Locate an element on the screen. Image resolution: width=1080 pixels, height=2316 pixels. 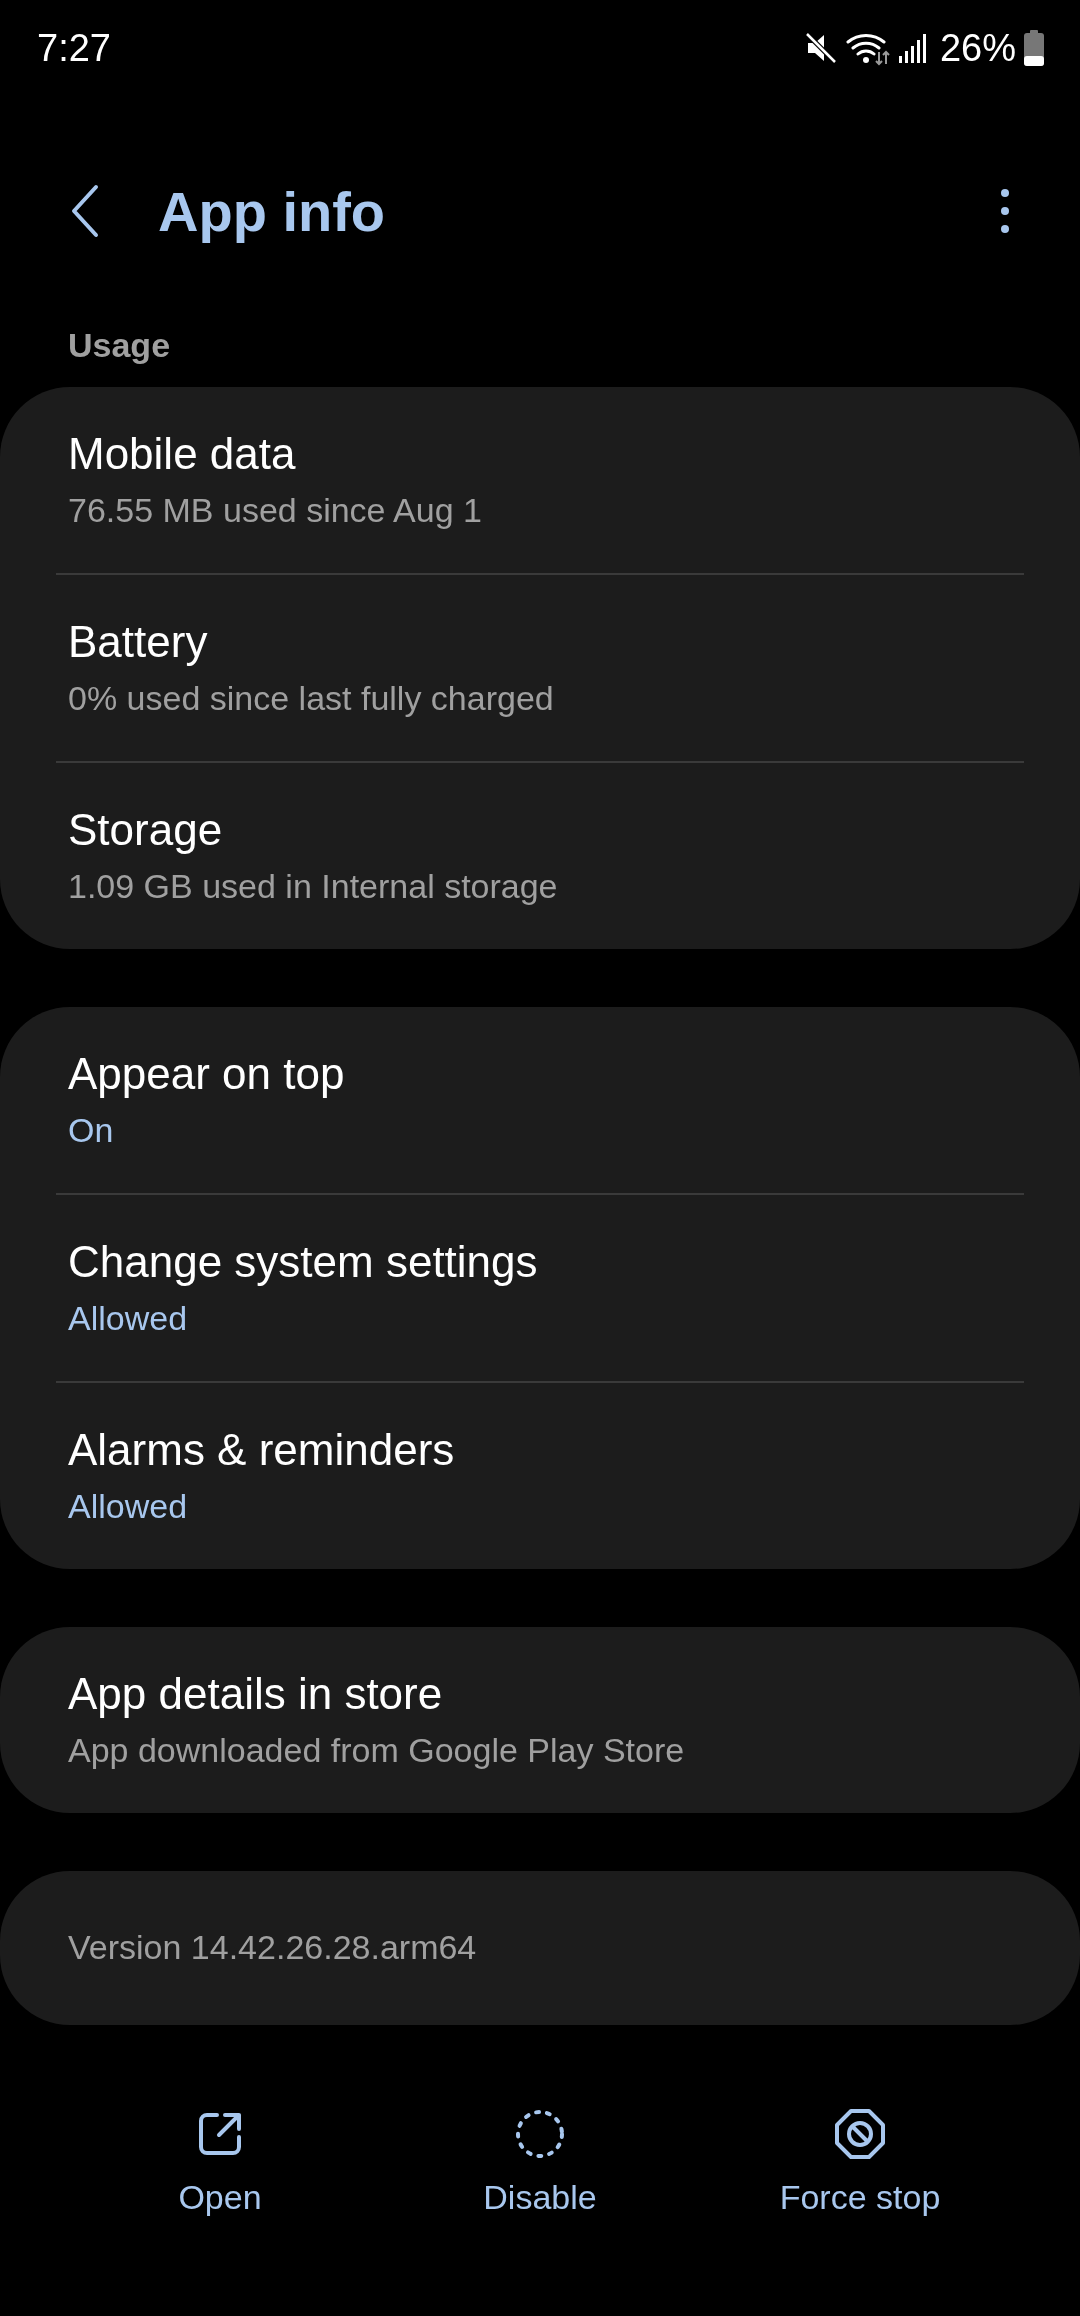
dashed-circle-icon is located at coordinates (540, 2134).